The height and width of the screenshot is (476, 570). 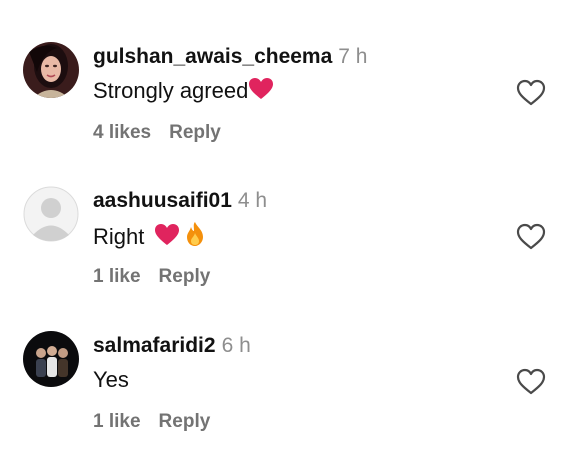 What do you see at coordinates (119, 236) in the screenshot?
I see `comment-text-body: Right` at bounding box center [119, 236].